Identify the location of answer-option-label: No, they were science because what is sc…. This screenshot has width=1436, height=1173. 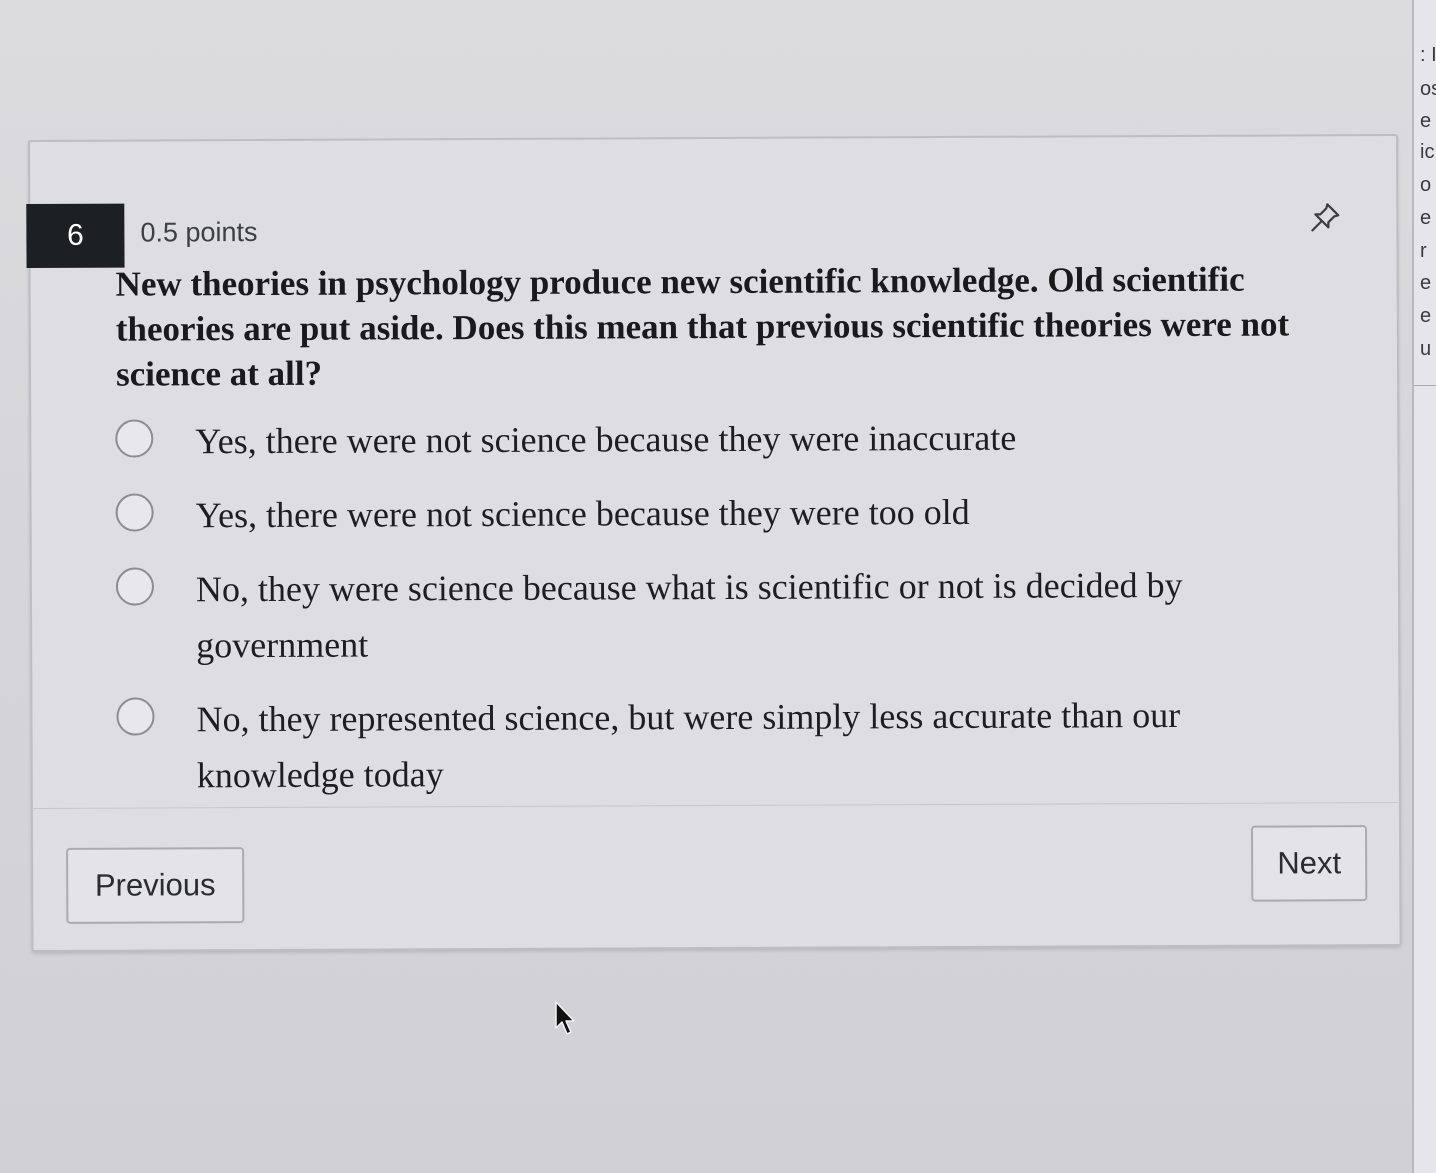
(736, 615).